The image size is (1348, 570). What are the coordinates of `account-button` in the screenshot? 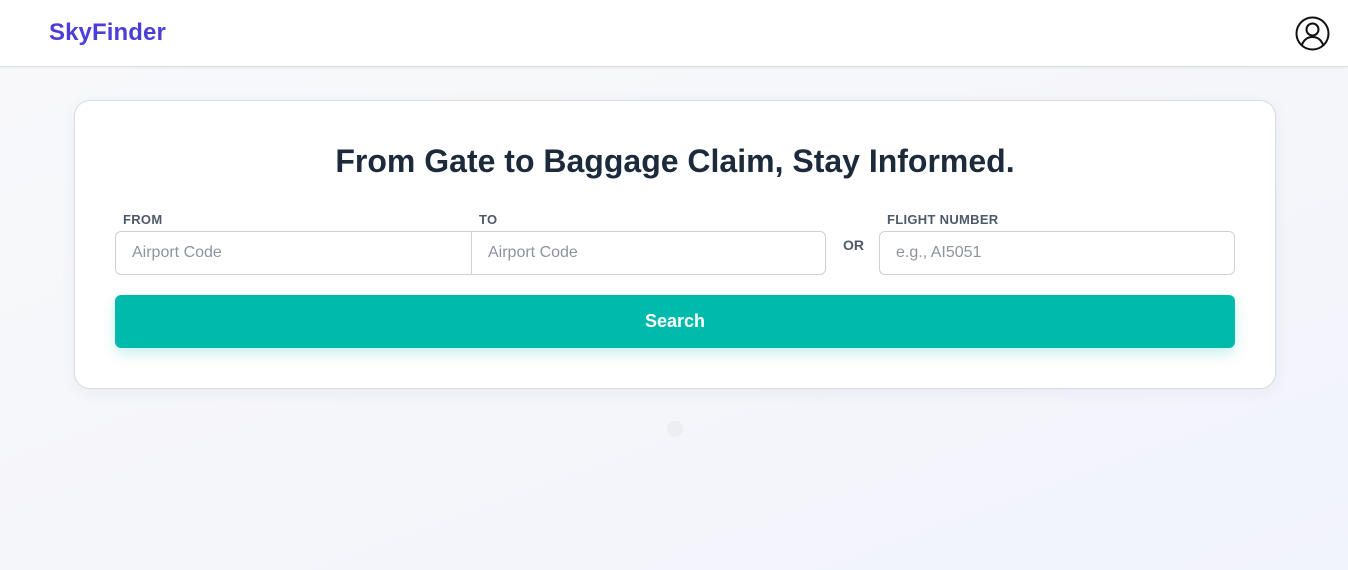 It's located at (1312, 33).